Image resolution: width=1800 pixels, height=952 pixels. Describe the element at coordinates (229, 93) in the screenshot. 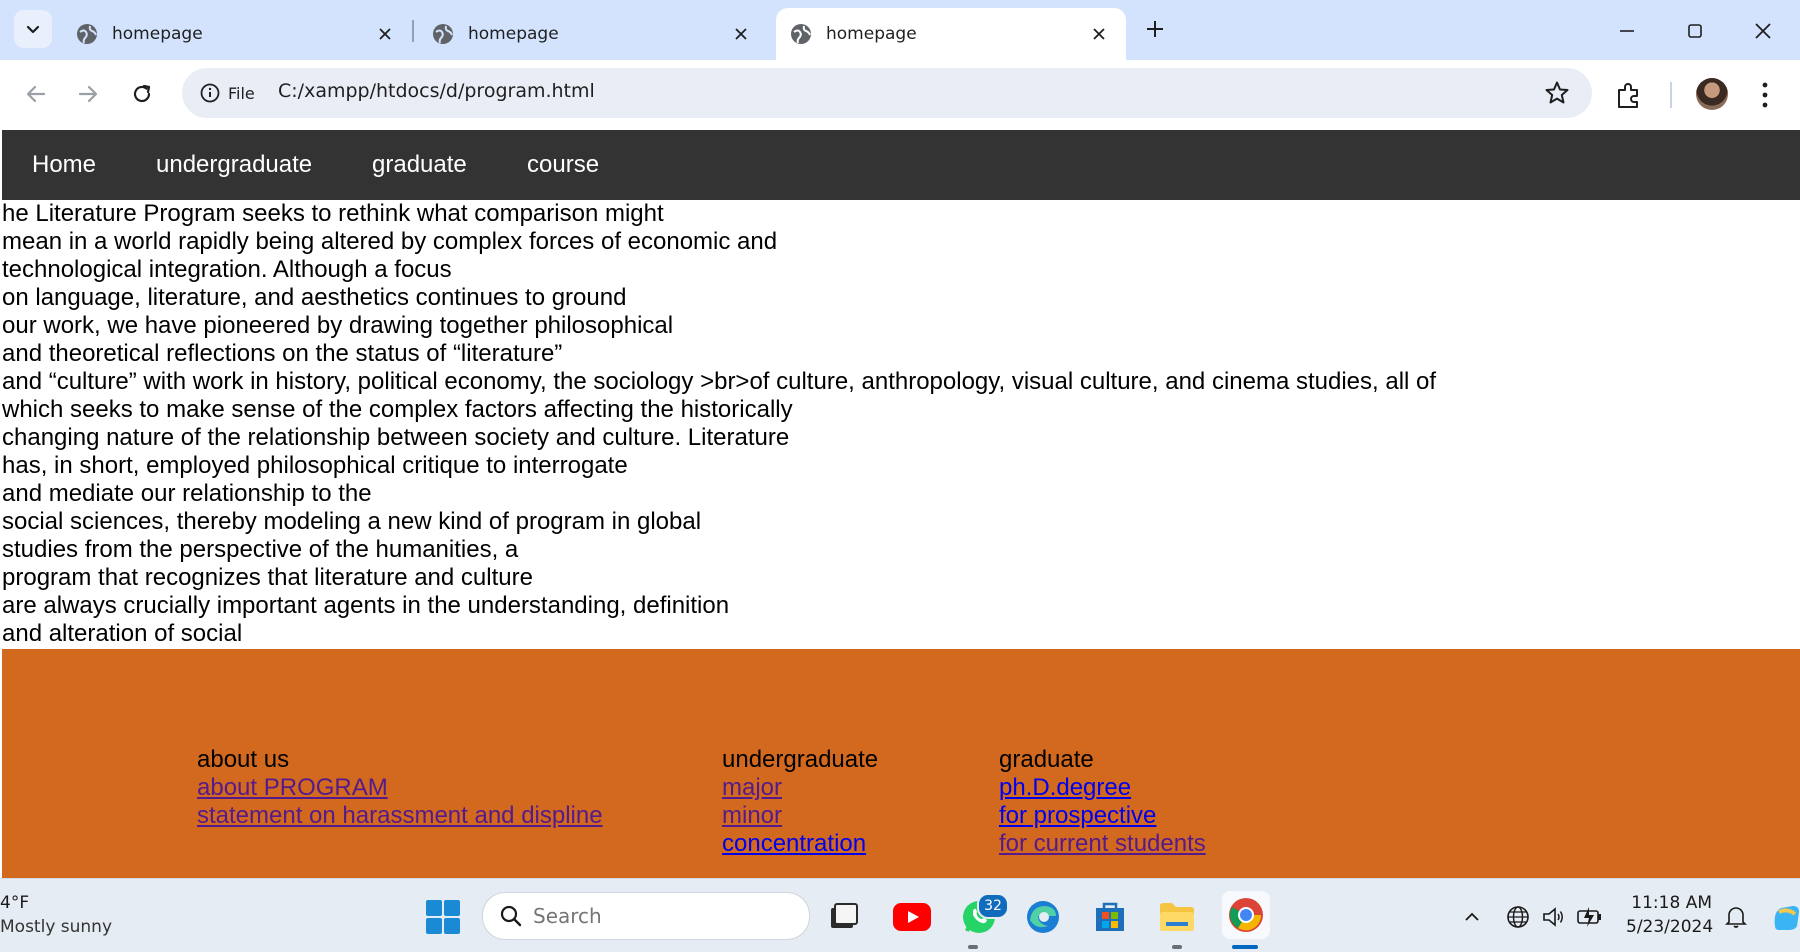

I see `site-info-chip: File` at that location.